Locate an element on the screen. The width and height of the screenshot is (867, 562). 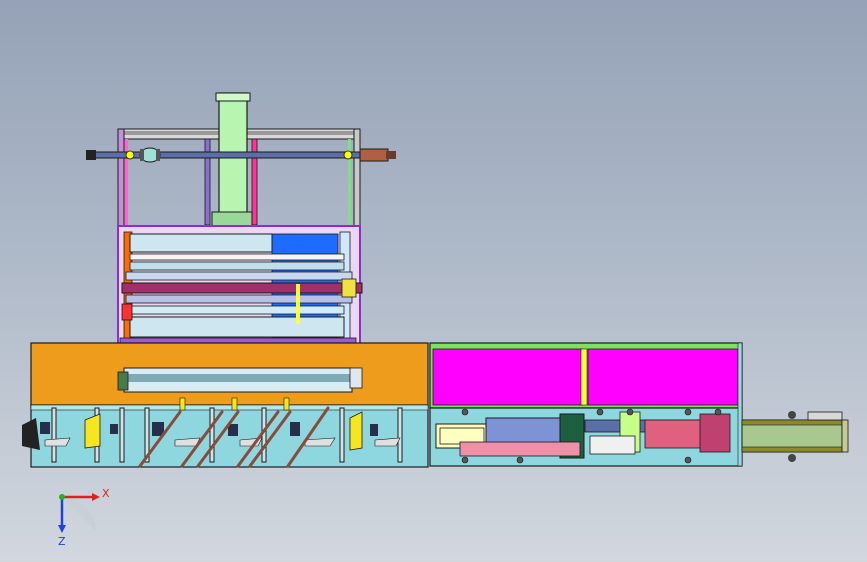
orientation-triad: X Z is located at coordinates (84, 517).